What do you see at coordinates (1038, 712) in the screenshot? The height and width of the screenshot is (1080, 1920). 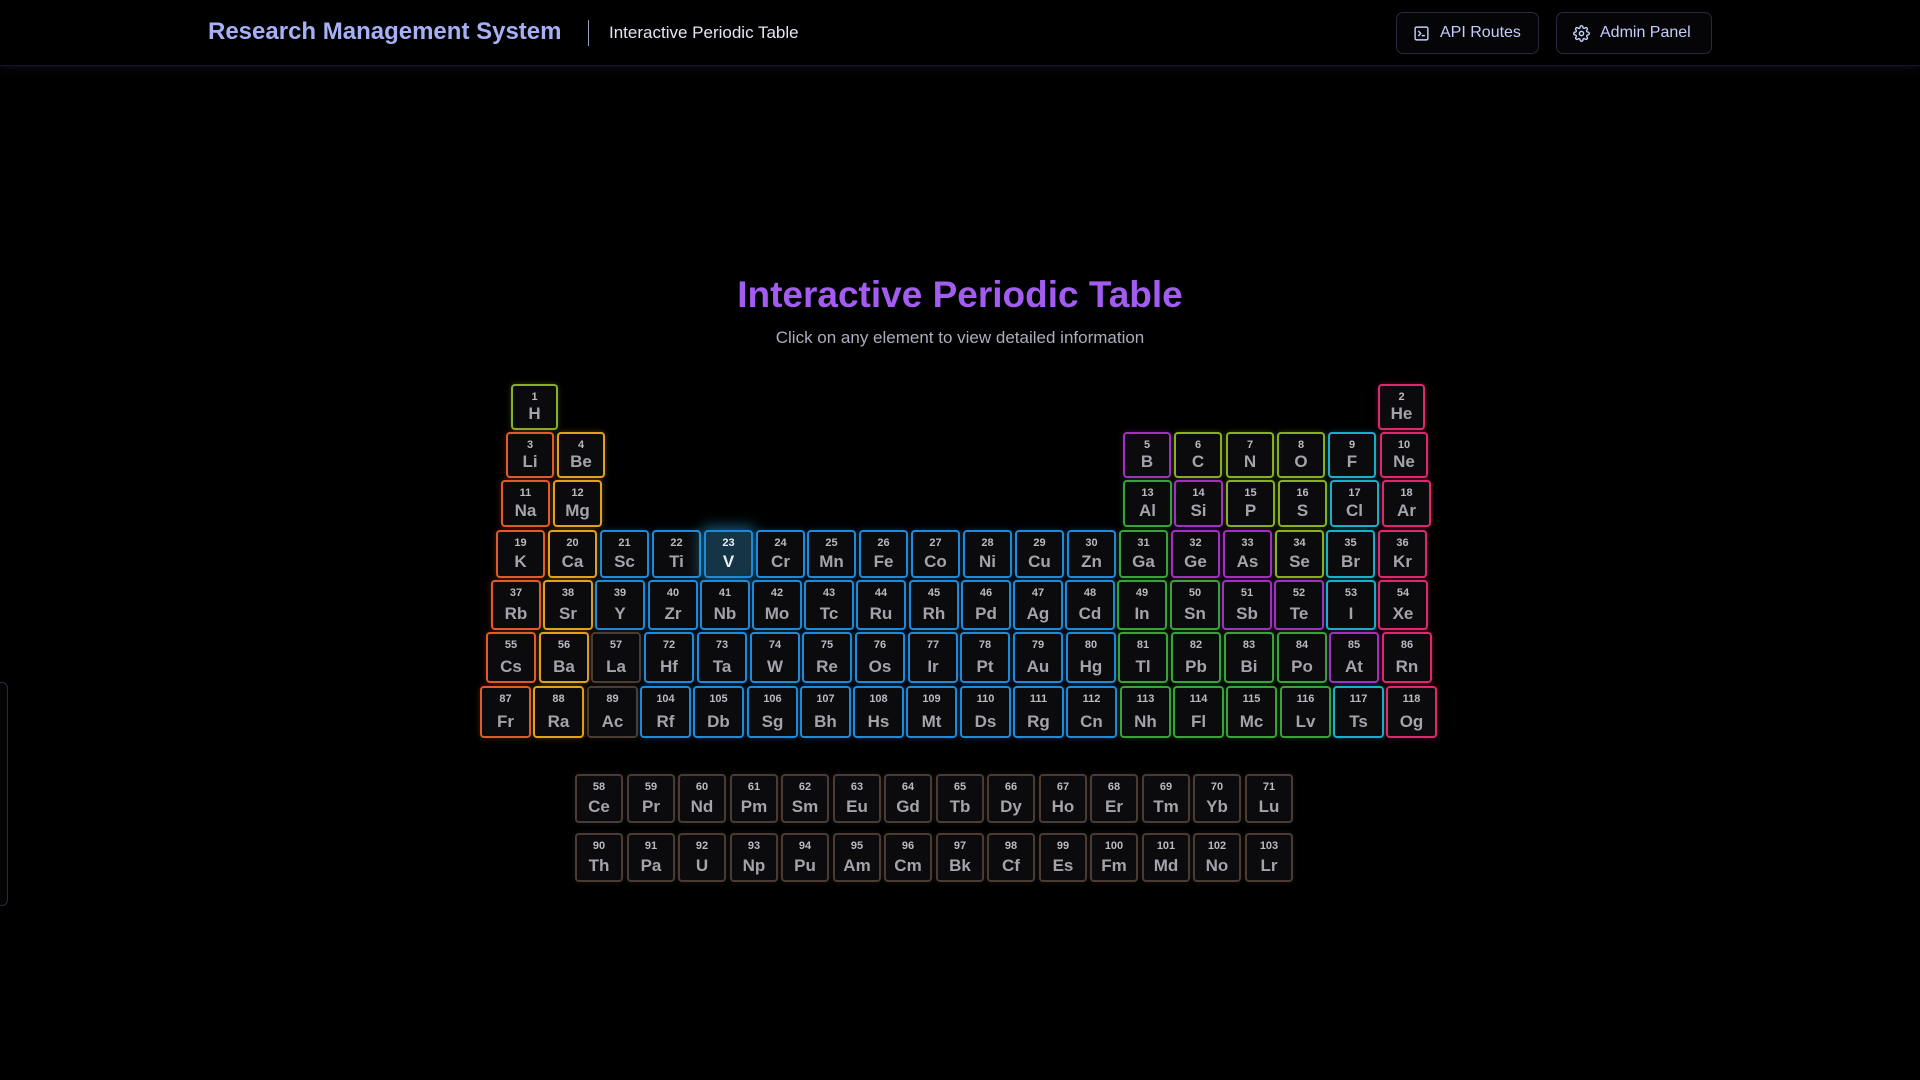 I see `element-cell-rg: 111 Rg` at bounding box center [1038, 712].